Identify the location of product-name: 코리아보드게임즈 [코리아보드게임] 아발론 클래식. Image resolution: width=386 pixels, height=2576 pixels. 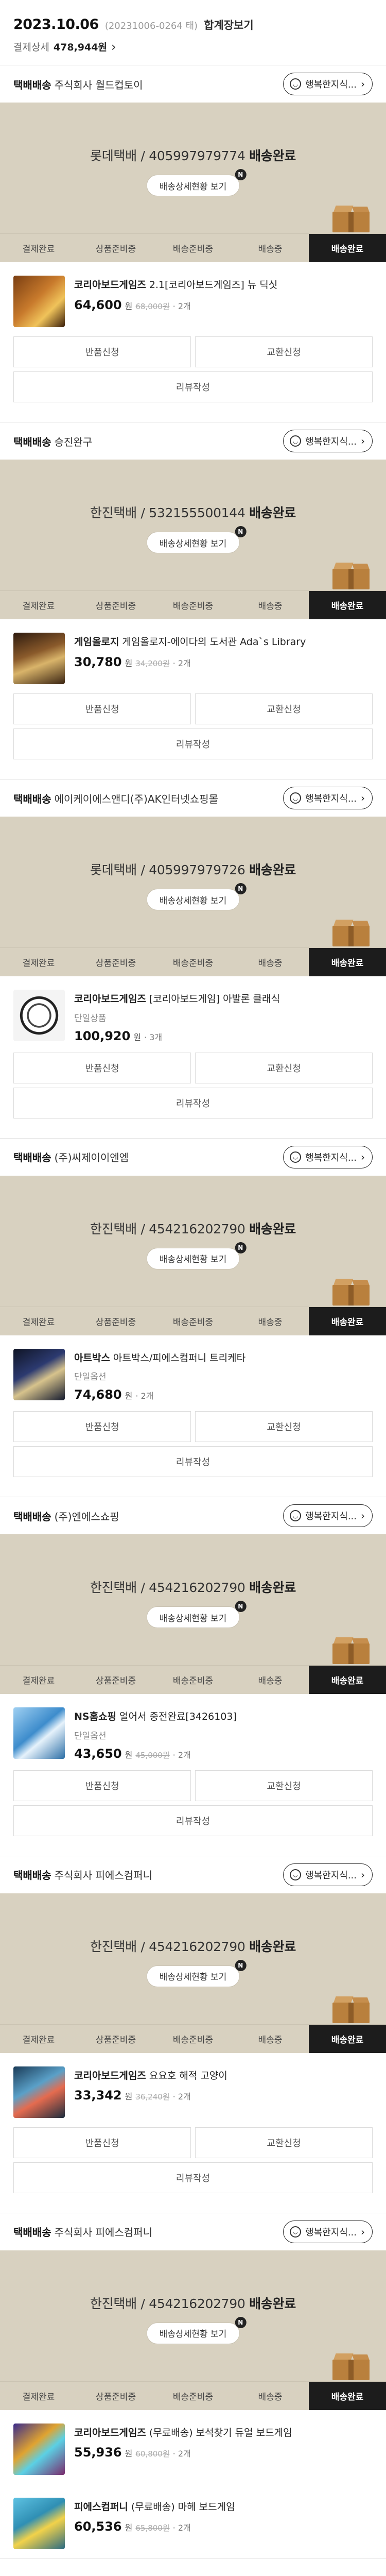
(224, 999).